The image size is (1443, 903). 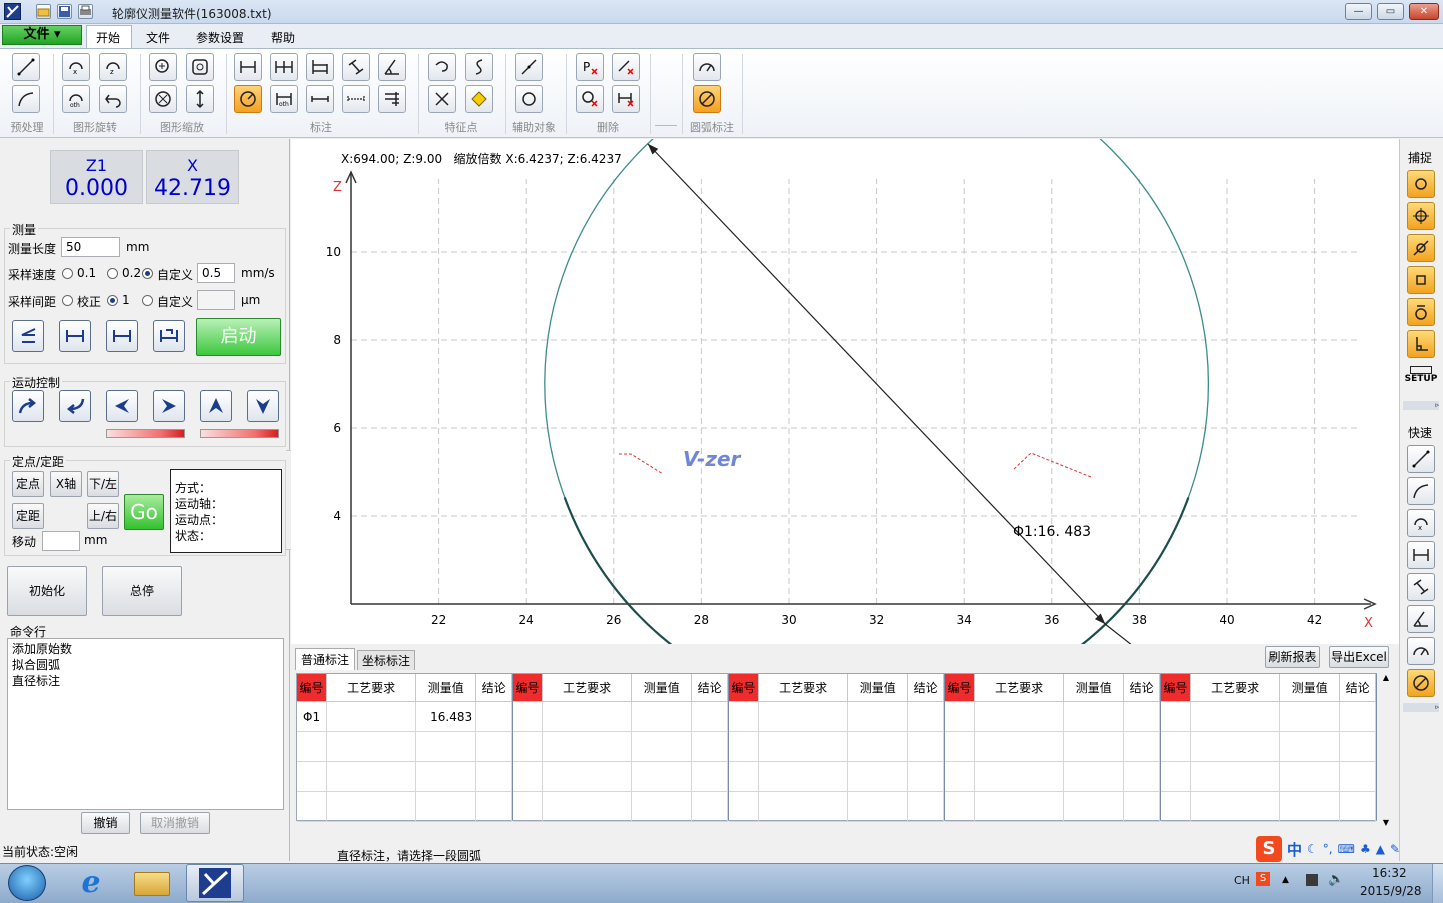 What do you see at coordinates (356, 67) in the screenshot?
I see `dim-aligned-icon` at bounding box center [356, 67].